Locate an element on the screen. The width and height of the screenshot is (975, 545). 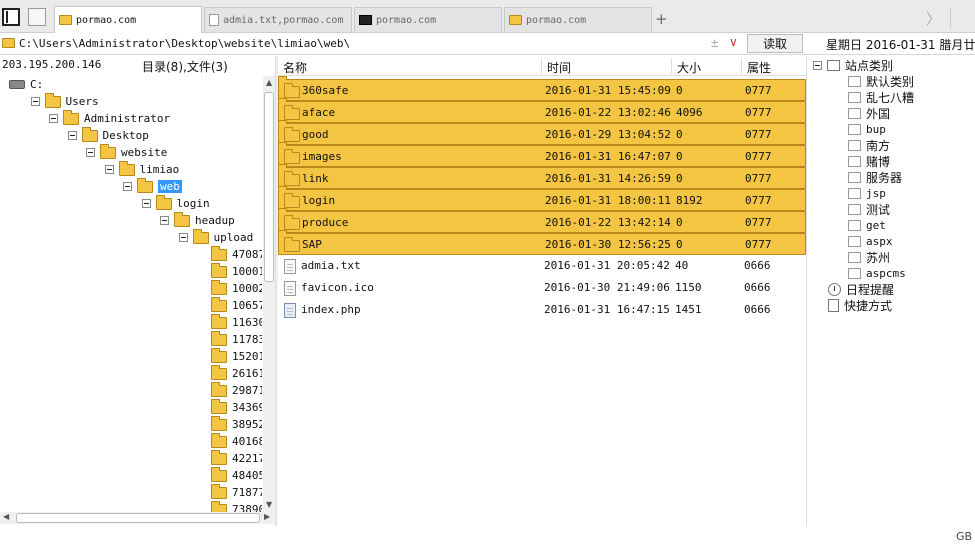
tab-1: pormao.com is located at coordinates (128, 19).